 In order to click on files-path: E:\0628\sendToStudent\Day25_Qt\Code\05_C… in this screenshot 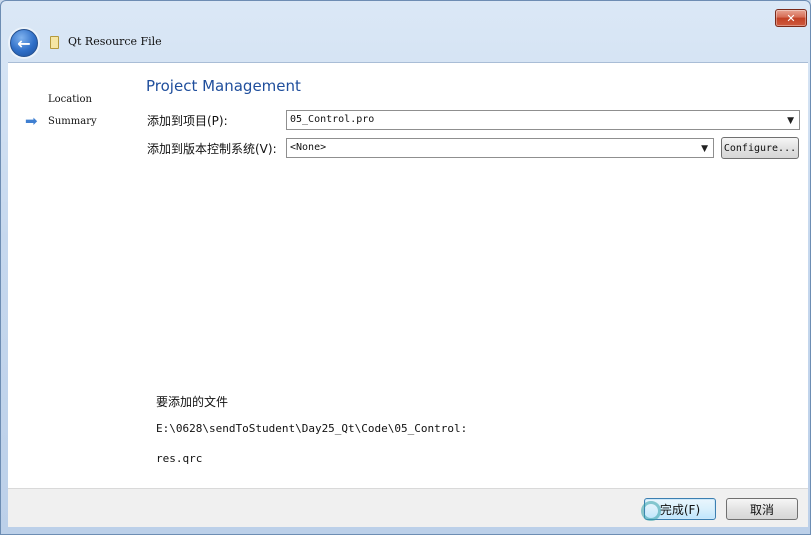, I will do `click(312, 428)`.